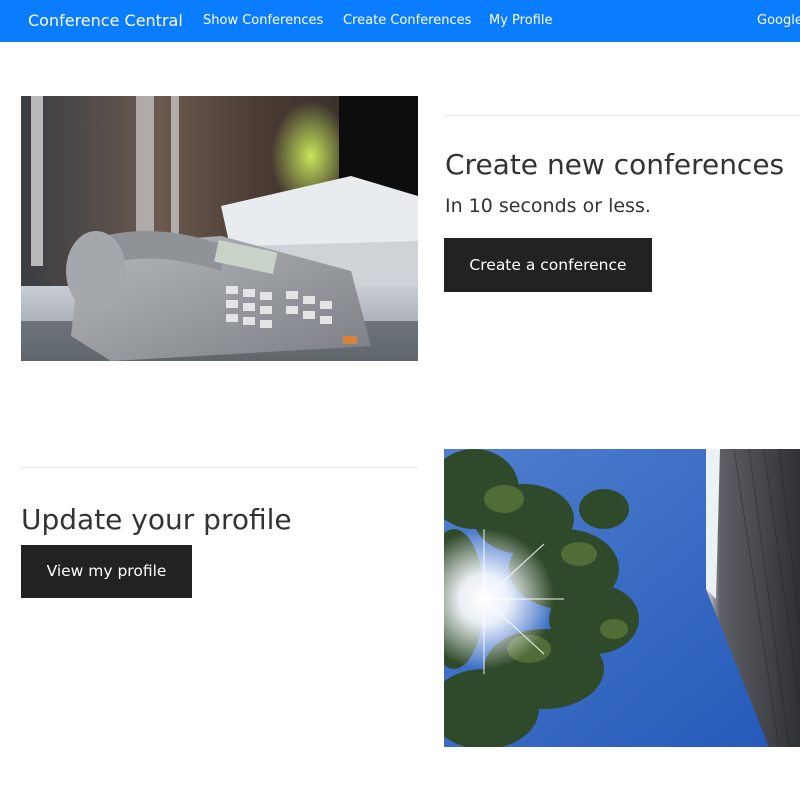 Image resolution: width=800 pixels, height=800 pixels. What do you see at coordinates (548, 265) in the screenshot?
I see `create-conference-button: Create a conference` at bounding box center [548, 265].